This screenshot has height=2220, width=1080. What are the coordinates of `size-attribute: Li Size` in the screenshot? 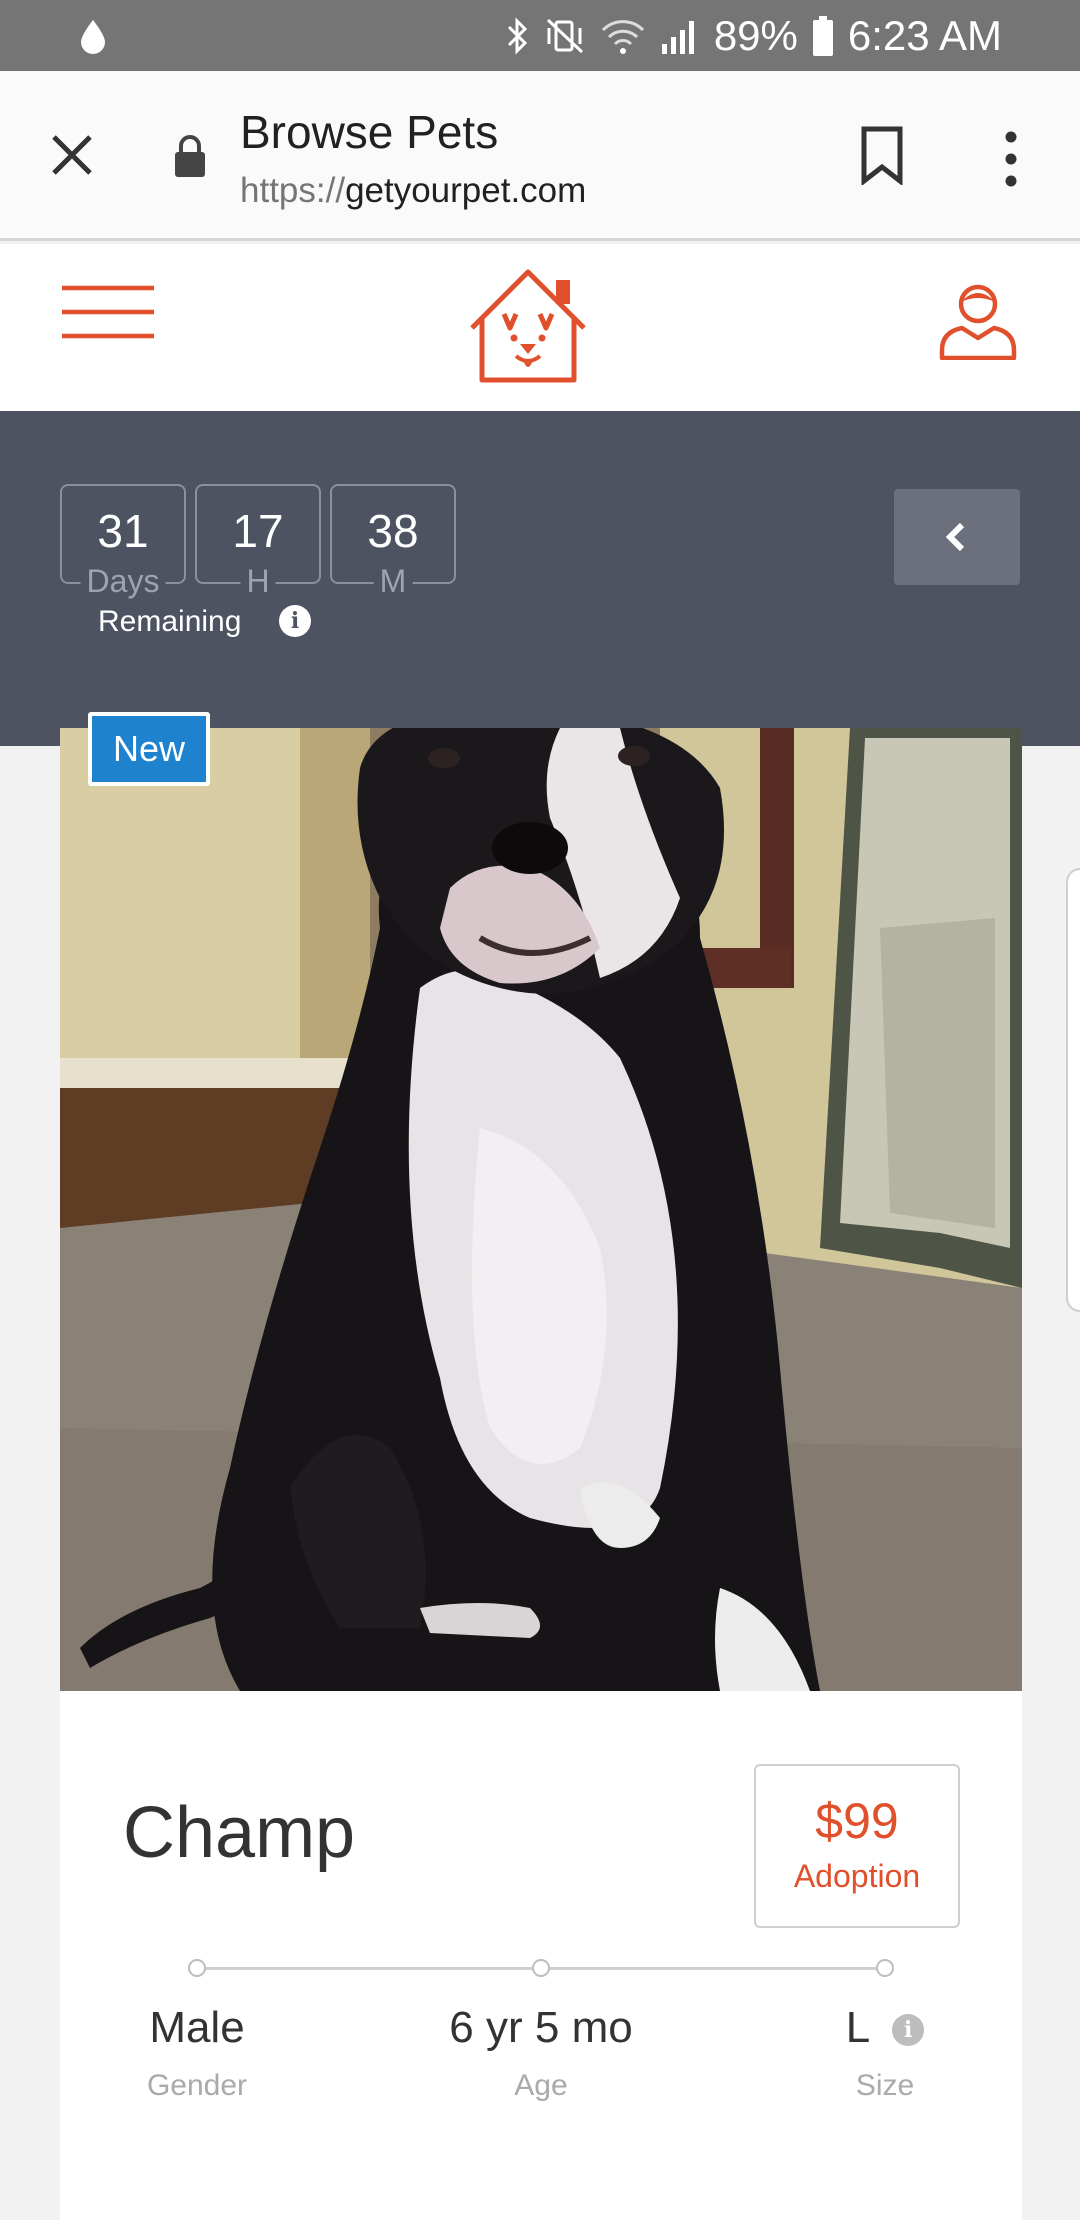 It's located at (885, 2053).